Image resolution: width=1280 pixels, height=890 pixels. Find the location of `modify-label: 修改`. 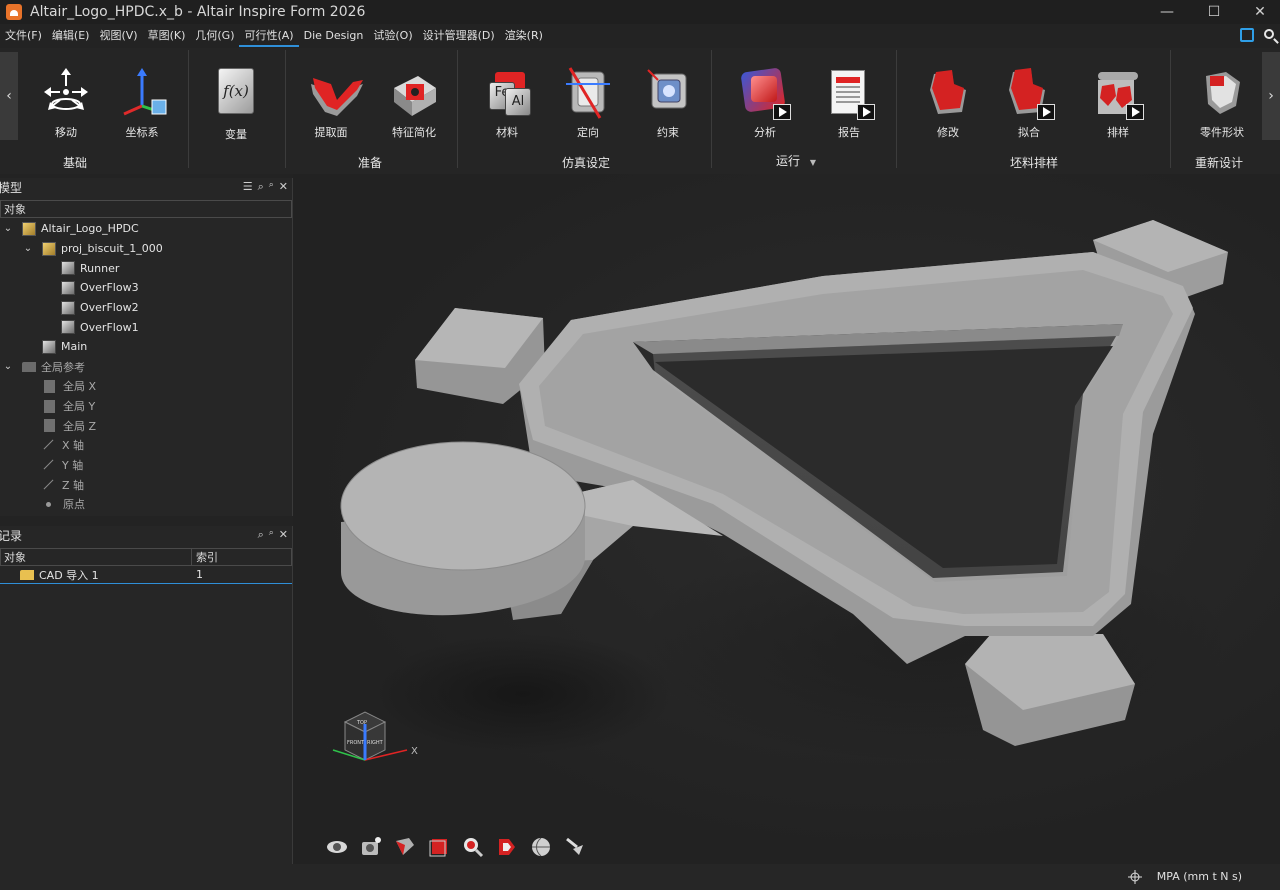

modify-label: 修改 is located at coordinates (948, 132).